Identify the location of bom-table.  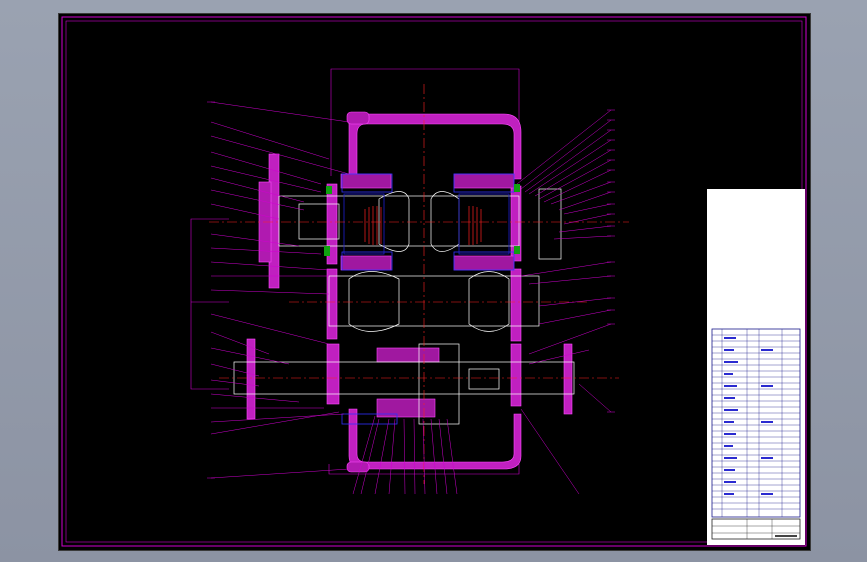
(756, 434).